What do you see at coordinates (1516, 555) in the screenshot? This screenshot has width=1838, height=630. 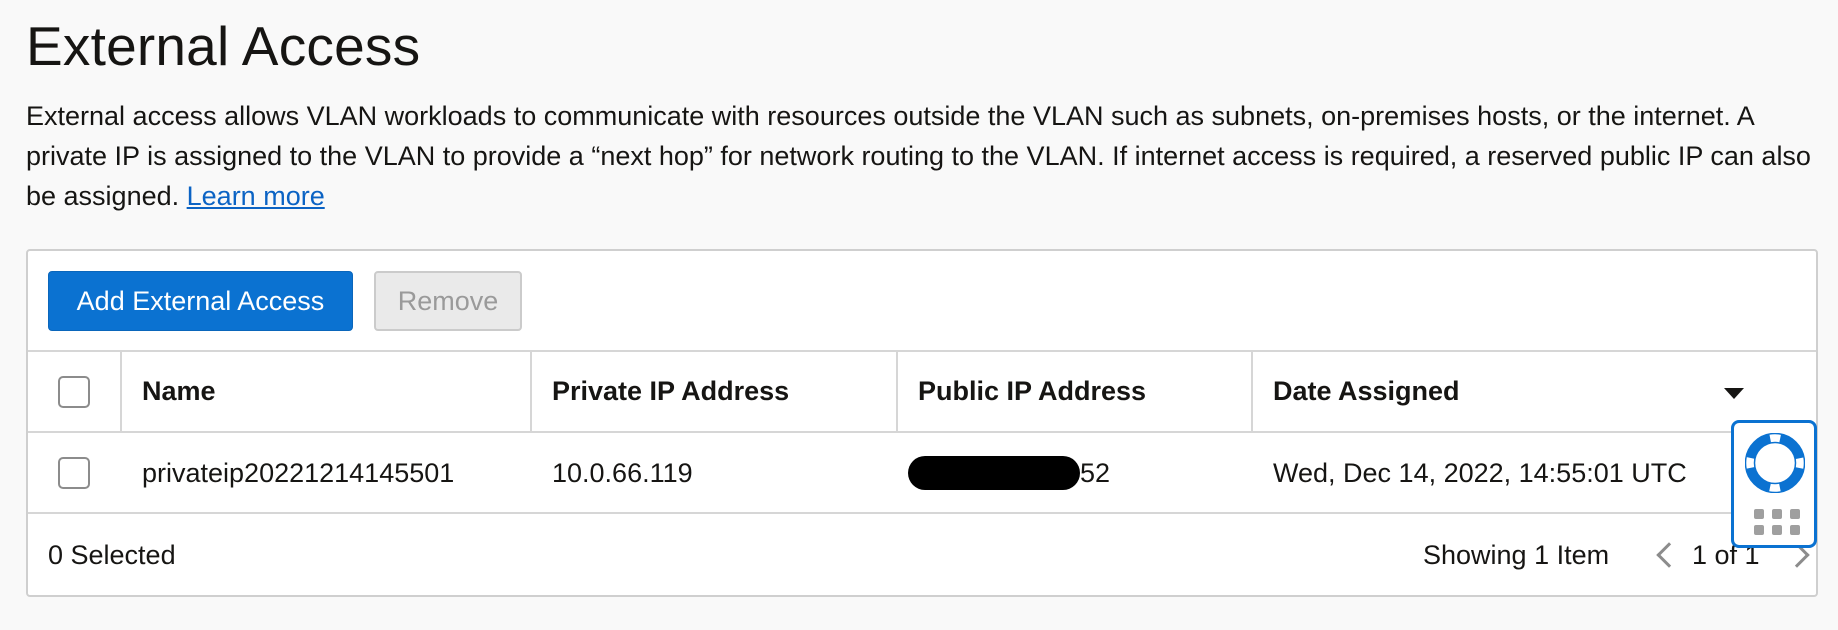 I see `showing-count: Showing 1 Item` at bounding box center [1516, 555].